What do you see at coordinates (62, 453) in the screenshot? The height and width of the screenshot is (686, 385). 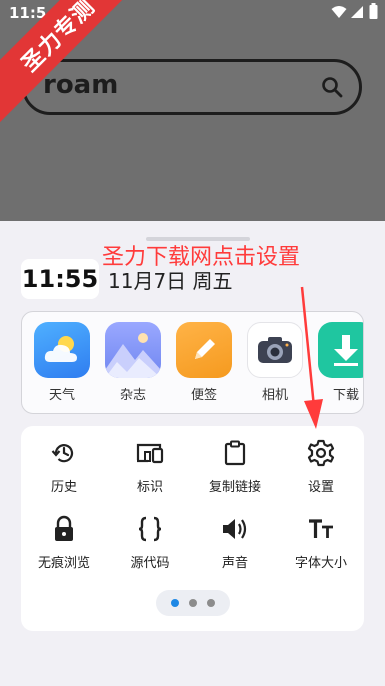 I see `history-icon` at bounding box center [62, 453].